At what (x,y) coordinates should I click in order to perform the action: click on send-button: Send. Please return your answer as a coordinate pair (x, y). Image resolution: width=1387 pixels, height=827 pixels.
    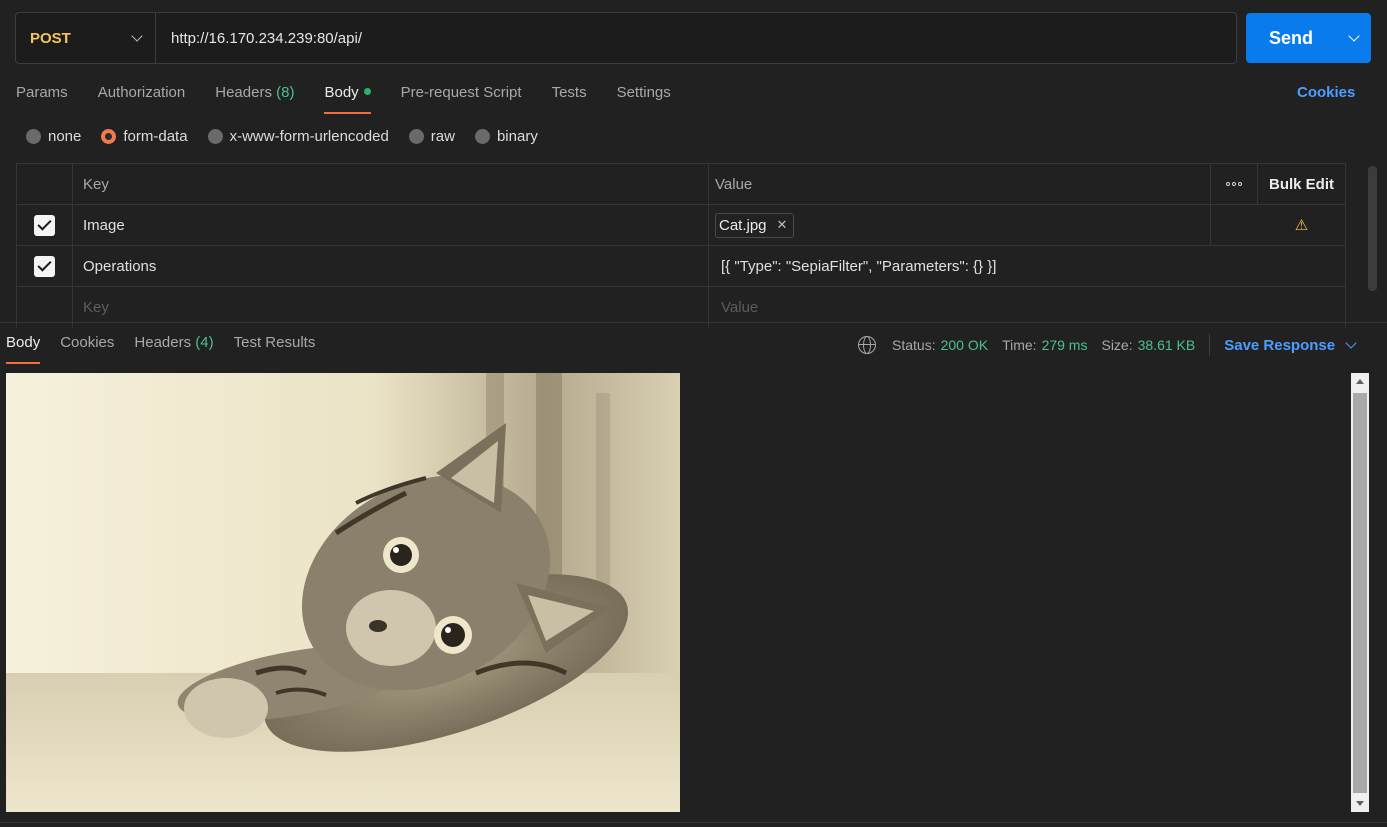
    Looking at the image, I should click on (1308, 38).